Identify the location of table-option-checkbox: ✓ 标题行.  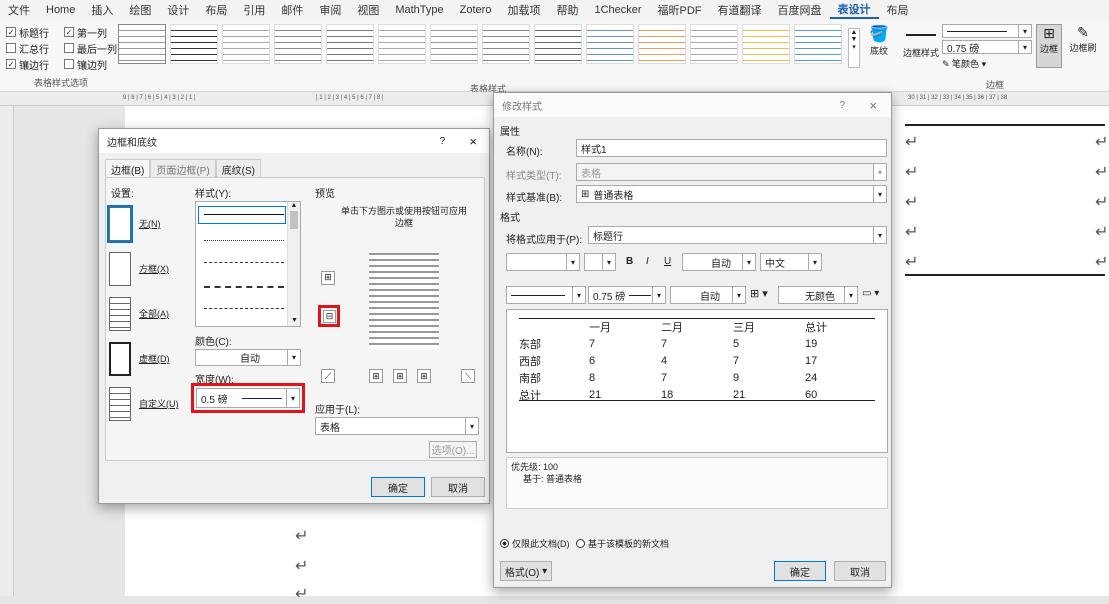
(35, 32).